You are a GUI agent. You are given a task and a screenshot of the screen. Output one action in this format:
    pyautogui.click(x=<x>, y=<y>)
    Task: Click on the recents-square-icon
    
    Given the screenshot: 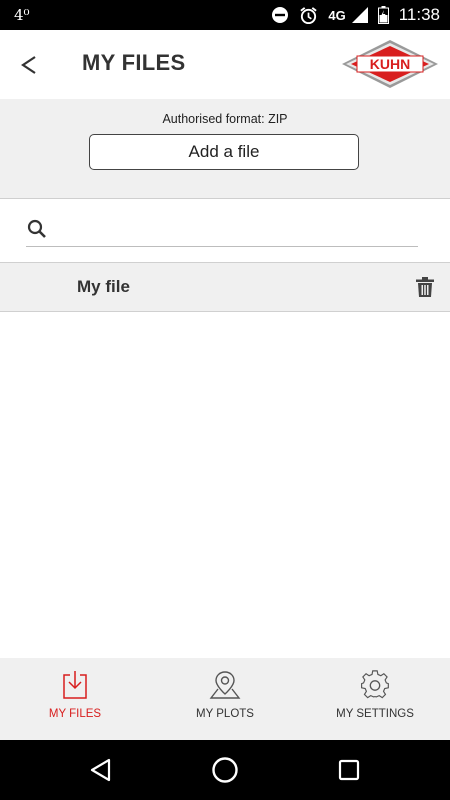 What is the action you would take?
    pyautogui.click(x=349, y=770)
    